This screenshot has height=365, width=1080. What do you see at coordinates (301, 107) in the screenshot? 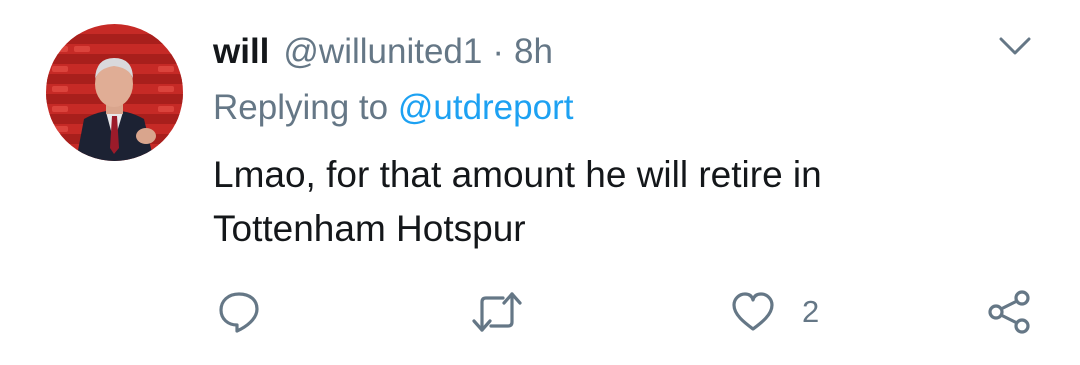
I see `replying-prefix: Replying to` at bounding box center [301, 107].